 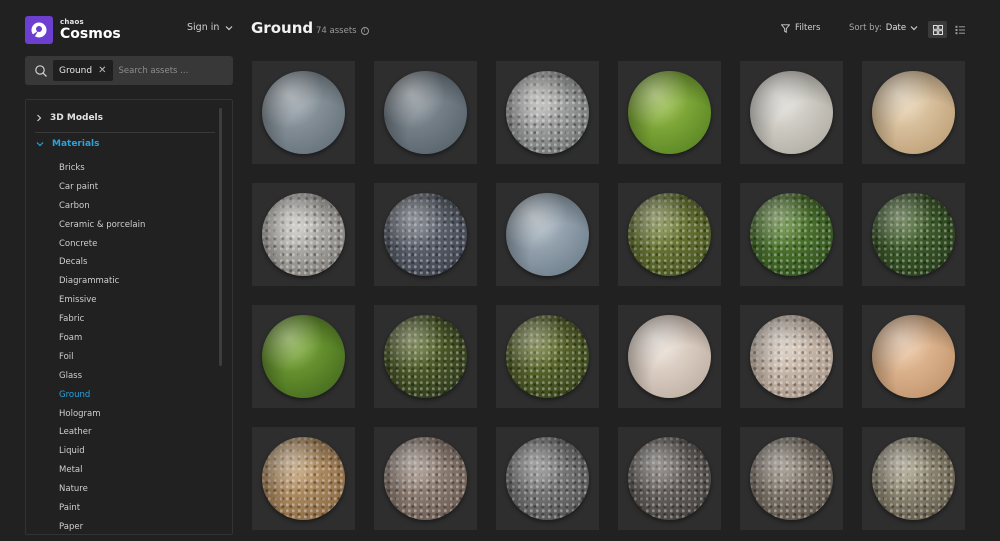 I want to click on tree-item-label: 3D Models, so click(x=76, y=118).